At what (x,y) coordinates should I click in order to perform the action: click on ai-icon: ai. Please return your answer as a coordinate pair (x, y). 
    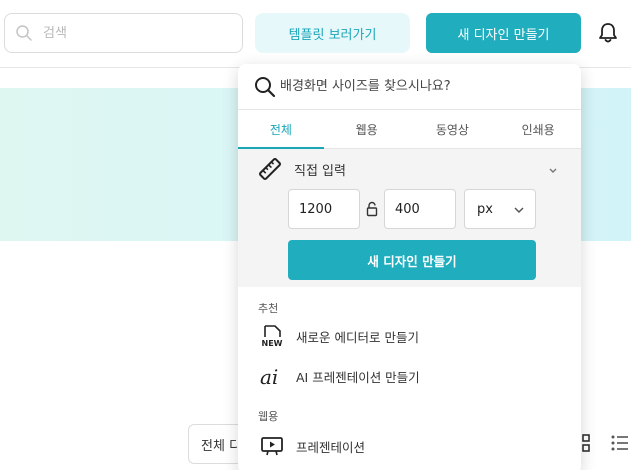
    Looking at the image, I should click on (272, 376).